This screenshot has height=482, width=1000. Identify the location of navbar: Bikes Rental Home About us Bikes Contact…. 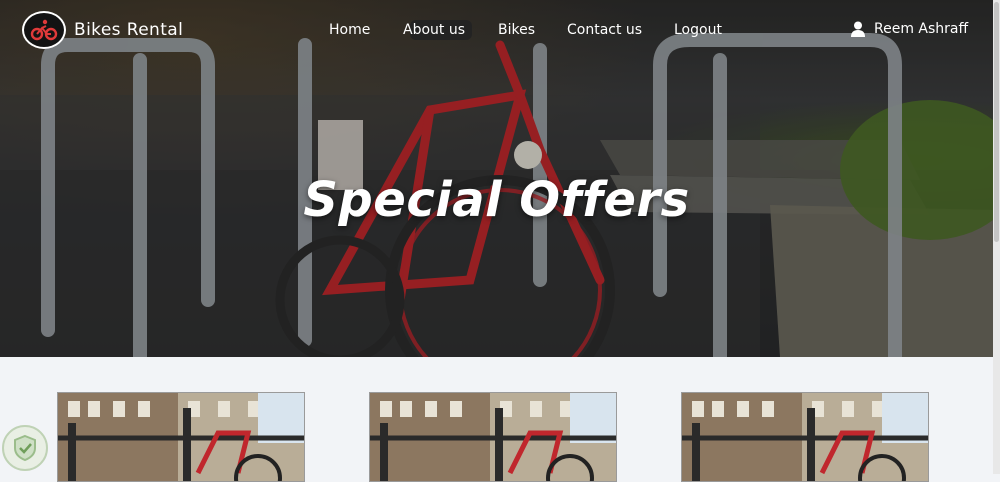
(496, 31).